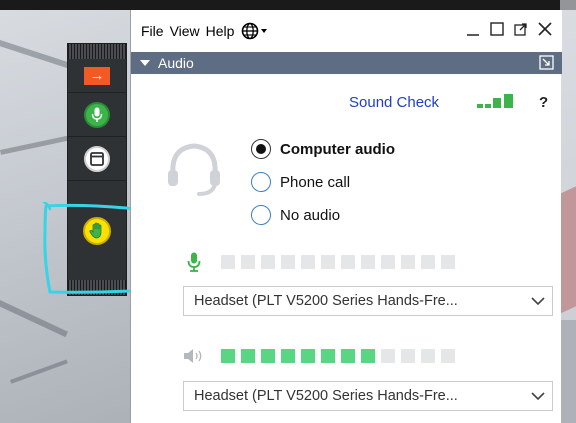  I want to click on maximize-icon, so click(497, 29).